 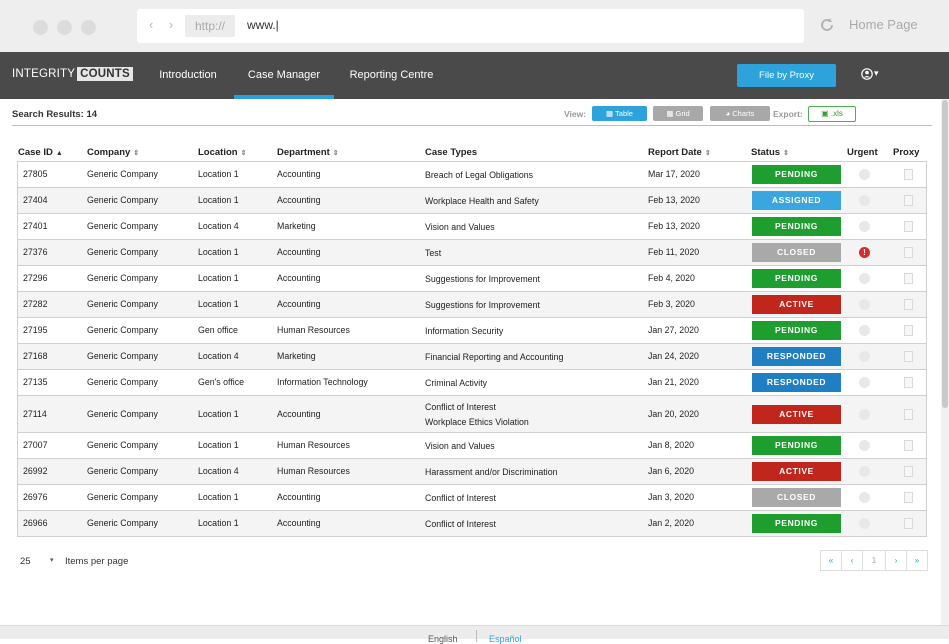 I want to click on location-cell: Location 1, so click(x=218, y=445).